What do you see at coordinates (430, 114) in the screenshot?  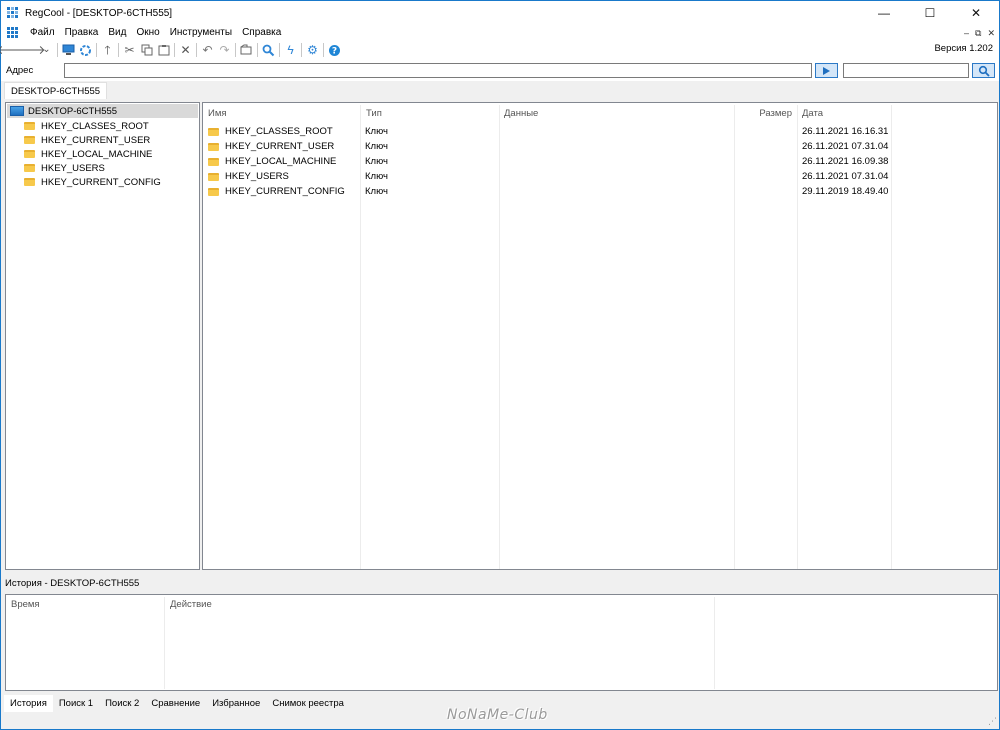 I see `column-header-type: Тип` at bounding box center [430, 114].